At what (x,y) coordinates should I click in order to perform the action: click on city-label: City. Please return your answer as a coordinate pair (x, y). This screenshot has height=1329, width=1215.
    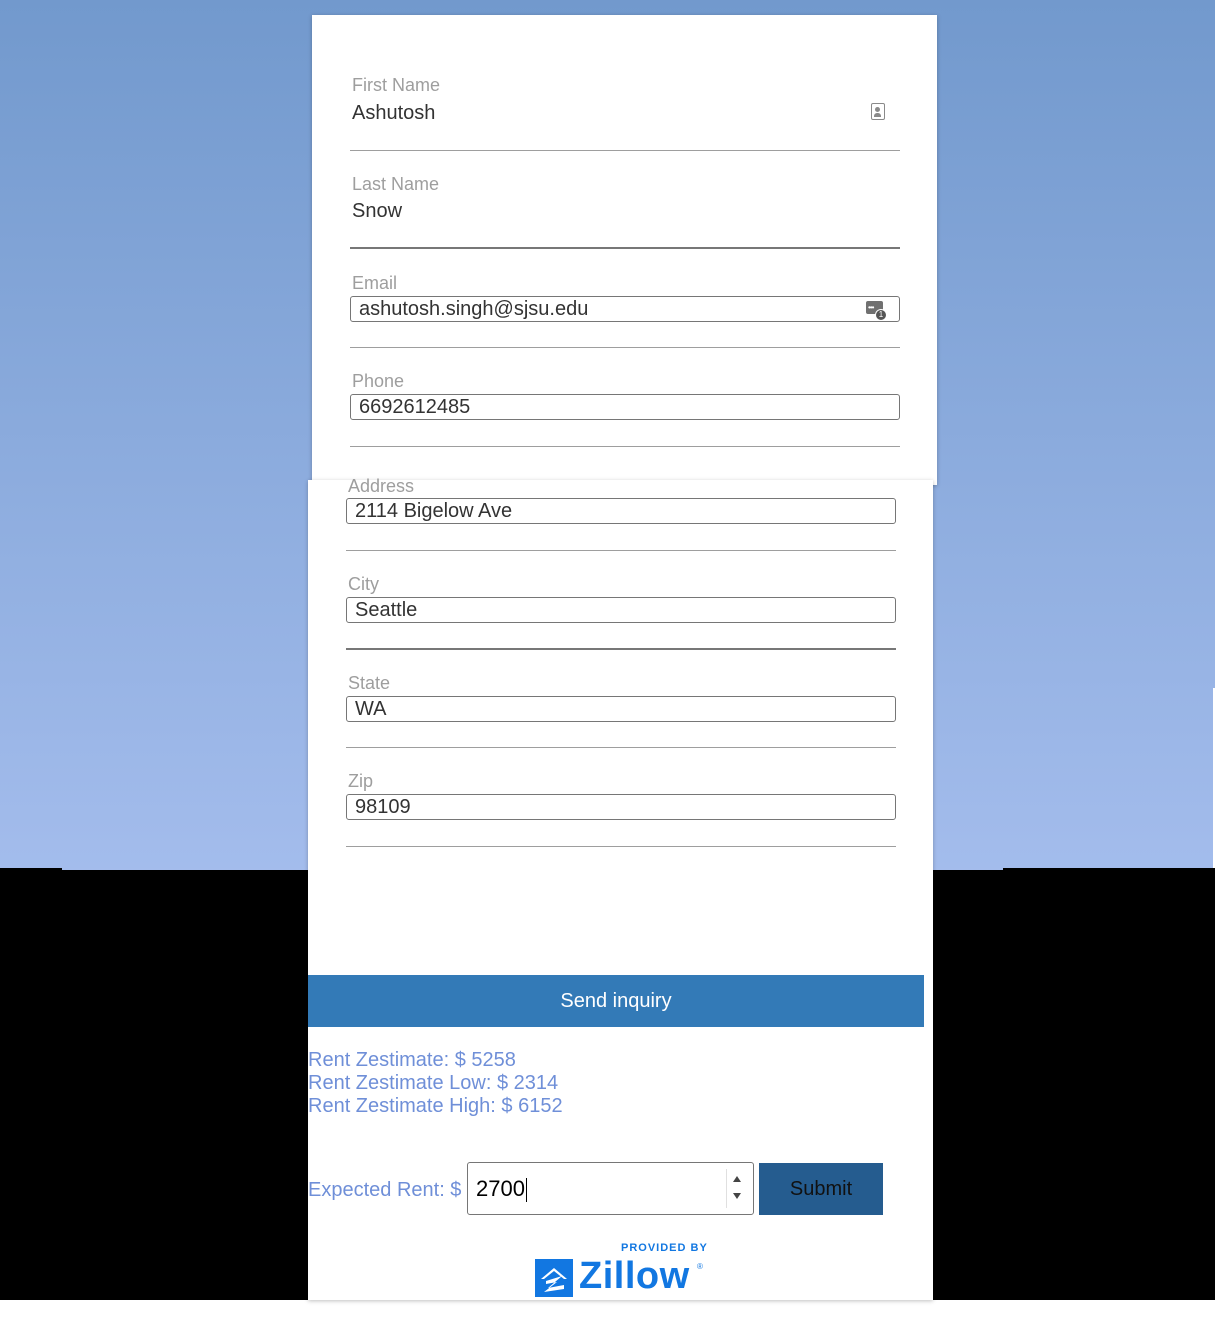
    Looking at the image, I should click on (363, 584).